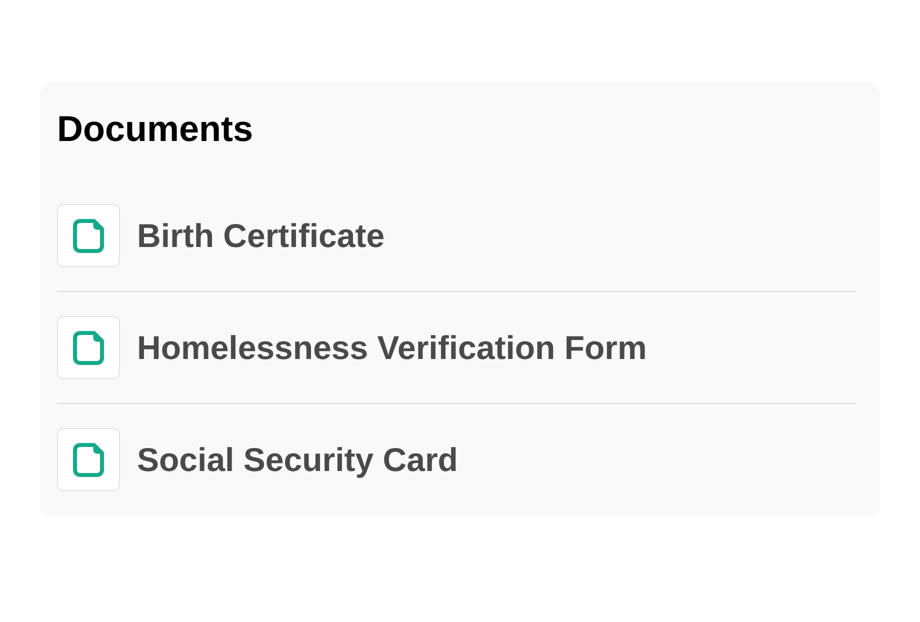  What do you see at coordinates (155, 129) in the screenshot?
I see `card-title: Documents` at bounding box center [155, 129].